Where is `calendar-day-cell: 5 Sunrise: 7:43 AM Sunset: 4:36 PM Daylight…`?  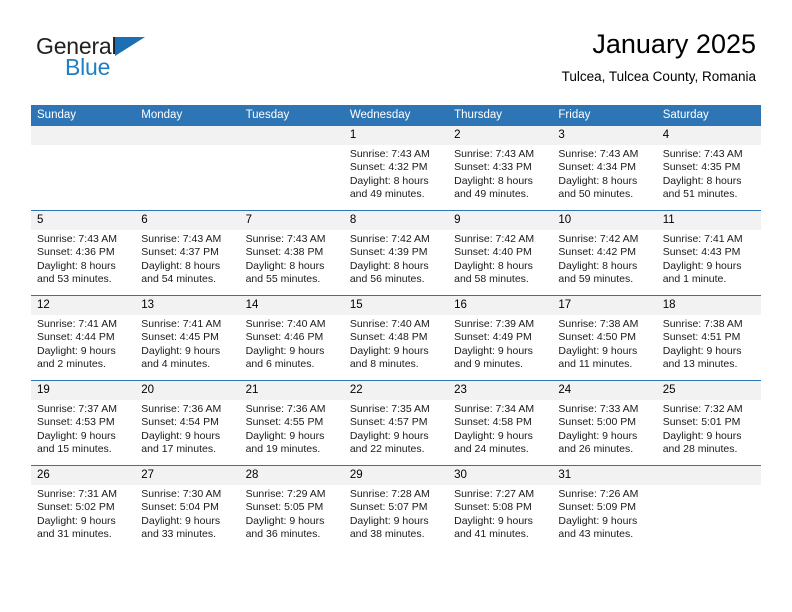 calendar-day-cell: 5 Sunrise: 7:43 AM Sunset: 4:36 PM Daylight… is located at coordinates (83, 253).